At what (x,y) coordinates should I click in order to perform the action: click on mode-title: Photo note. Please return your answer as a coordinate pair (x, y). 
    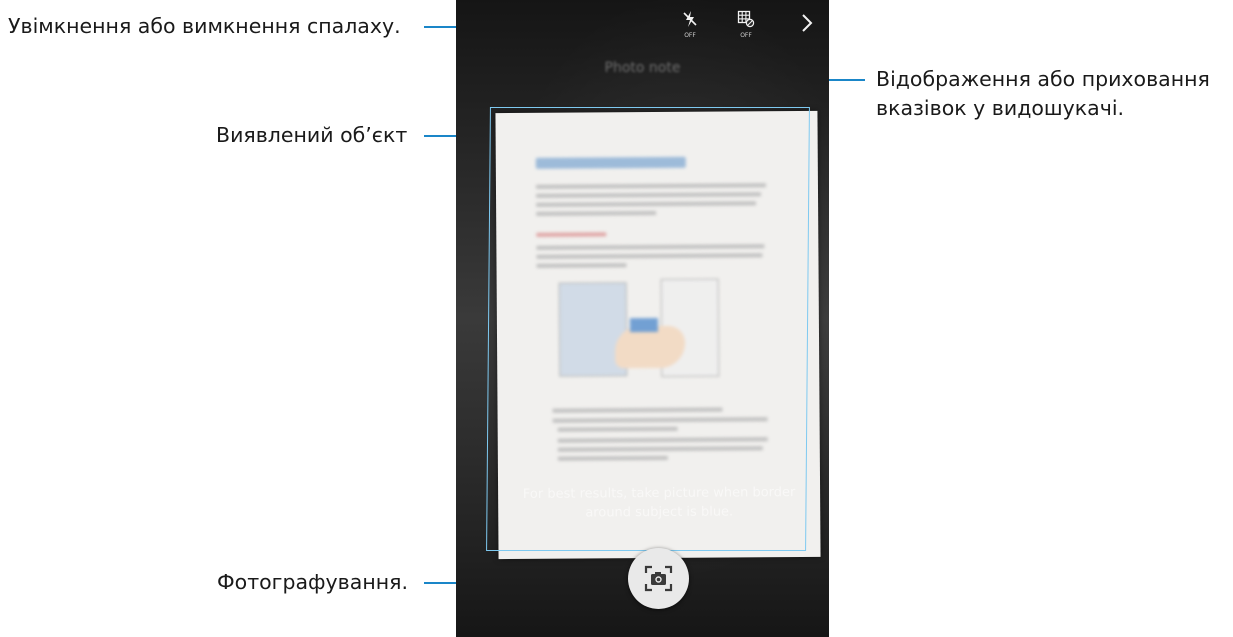
    Looking at the image, I should click on (642, 68).